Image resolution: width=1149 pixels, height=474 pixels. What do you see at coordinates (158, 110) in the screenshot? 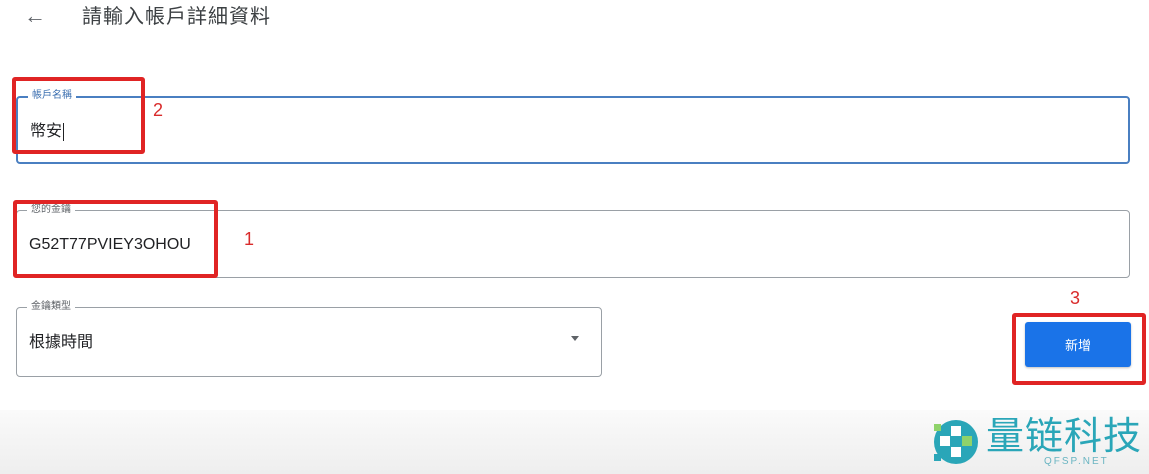
I see `annotation-number-2: 2` at bounding box center [158, 110].